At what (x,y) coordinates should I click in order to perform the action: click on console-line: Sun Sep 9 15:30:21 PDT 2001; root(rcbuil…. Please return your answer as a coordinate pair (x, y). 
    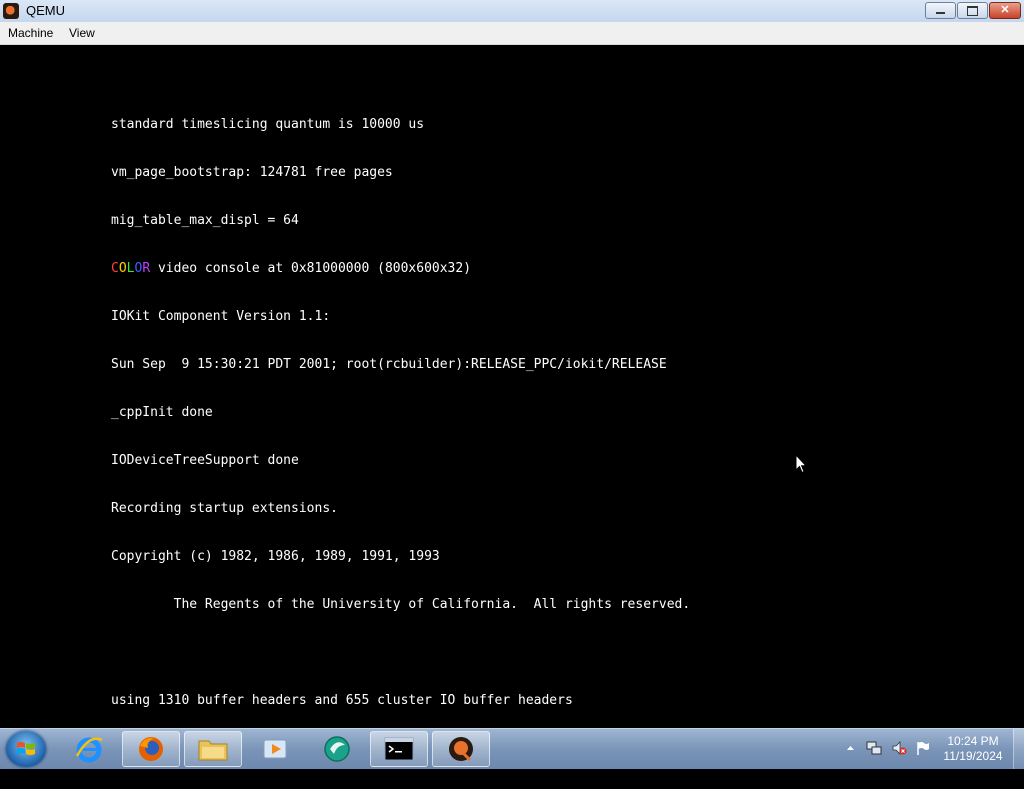
    Looking at the image, I should click on (389, 364).